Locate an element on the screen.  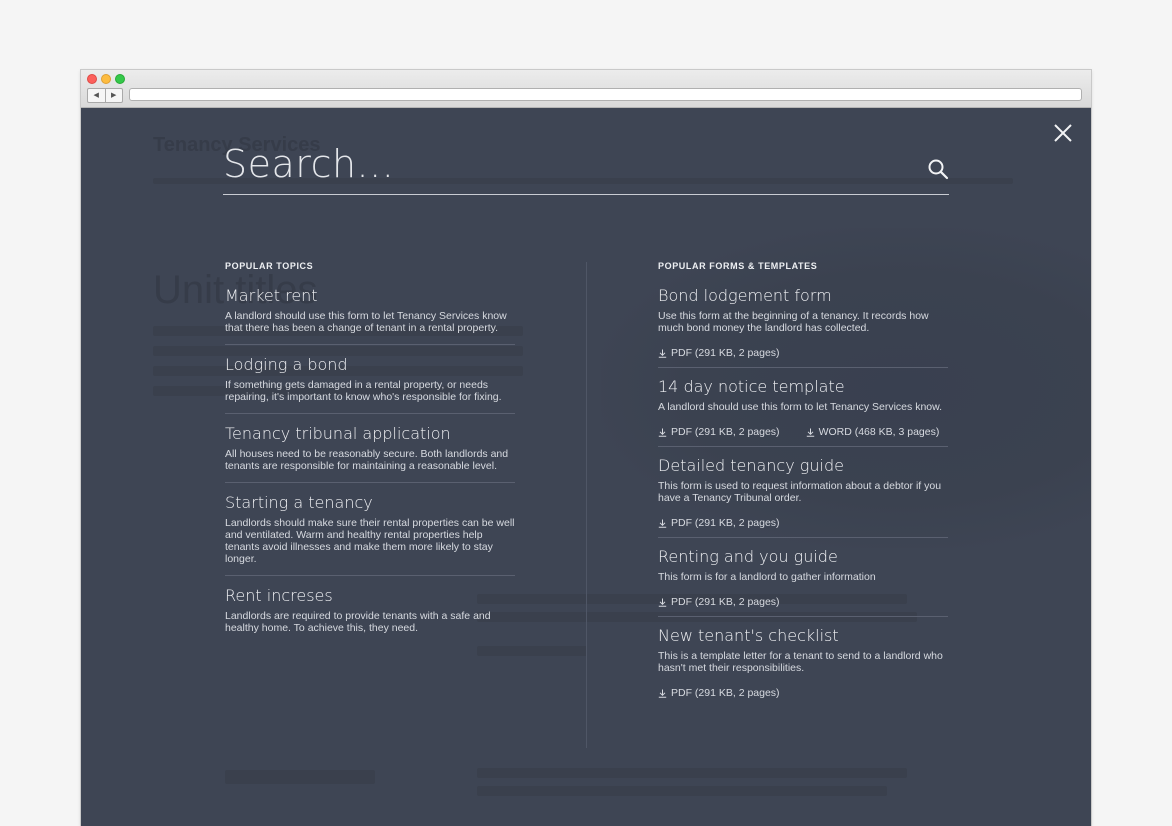
minimize-window-button is located at coordinates (106, 79).